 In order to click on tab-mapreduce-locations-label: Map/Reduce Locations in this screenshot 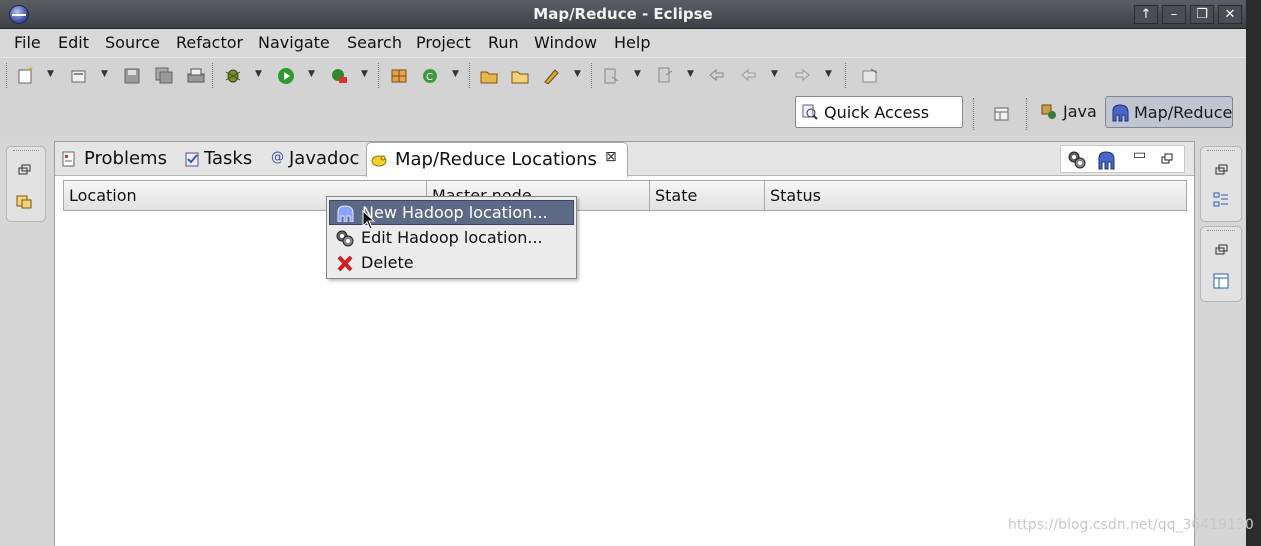, I will do `click(496, 159)`.